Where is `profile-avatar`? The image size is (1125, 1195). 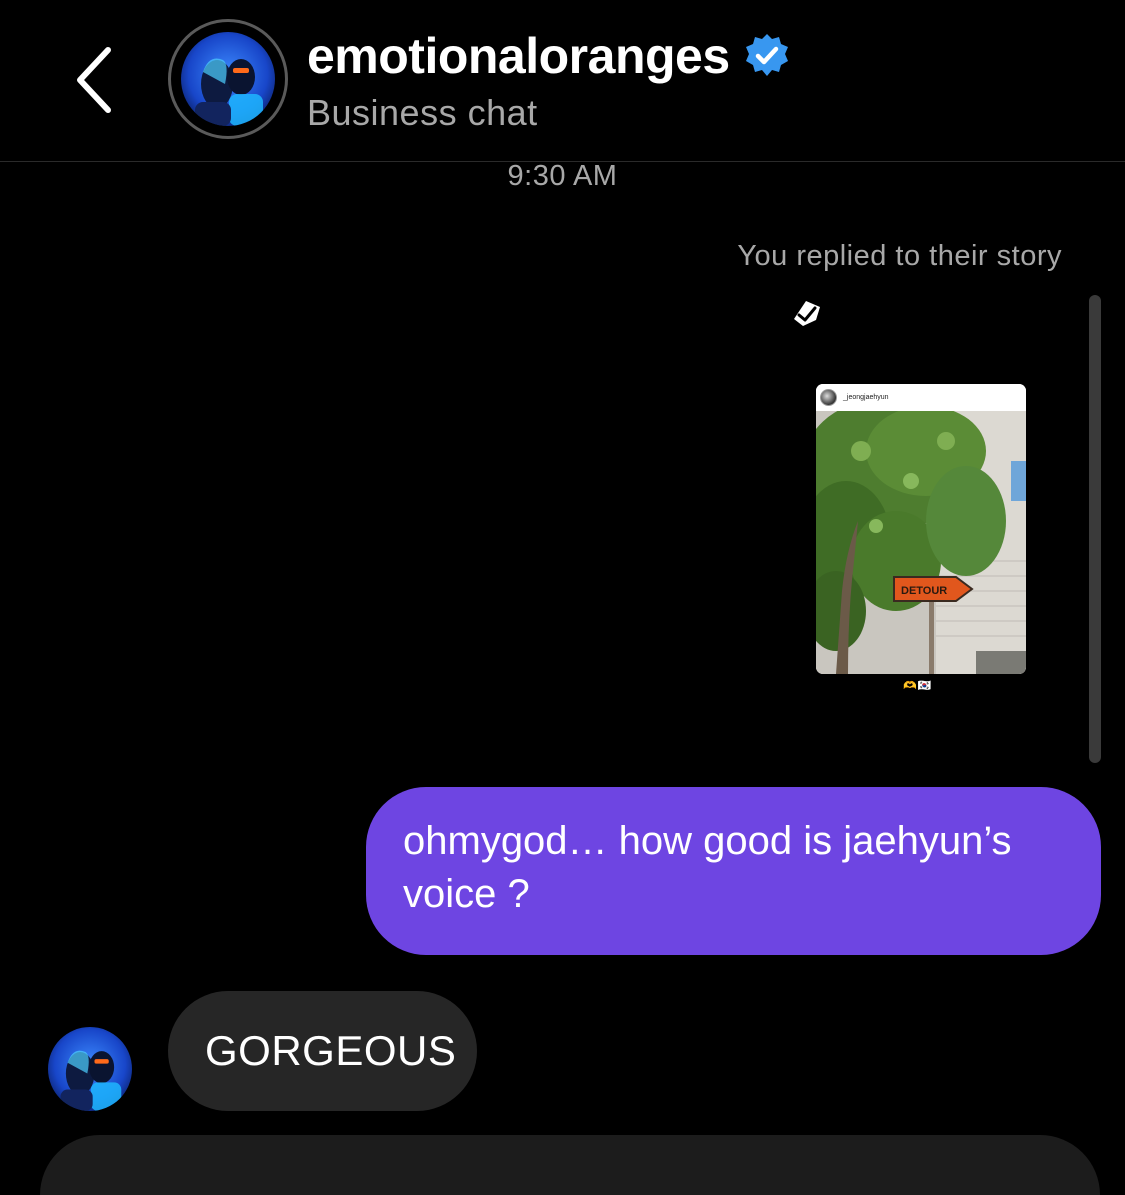 profile-avatar is located at coordinates (228, 79).